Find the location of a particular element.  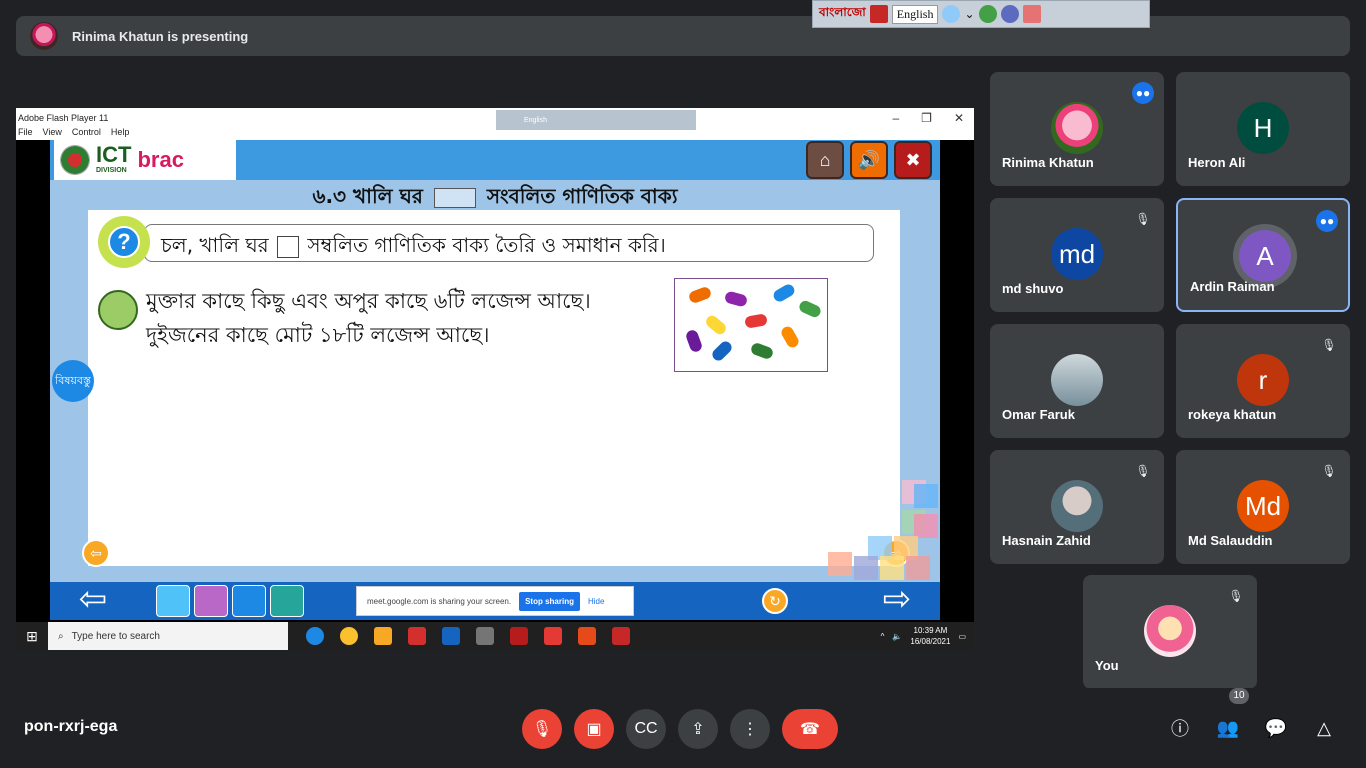

more-options-button: ⋮ is located at coordinates (750, 729).